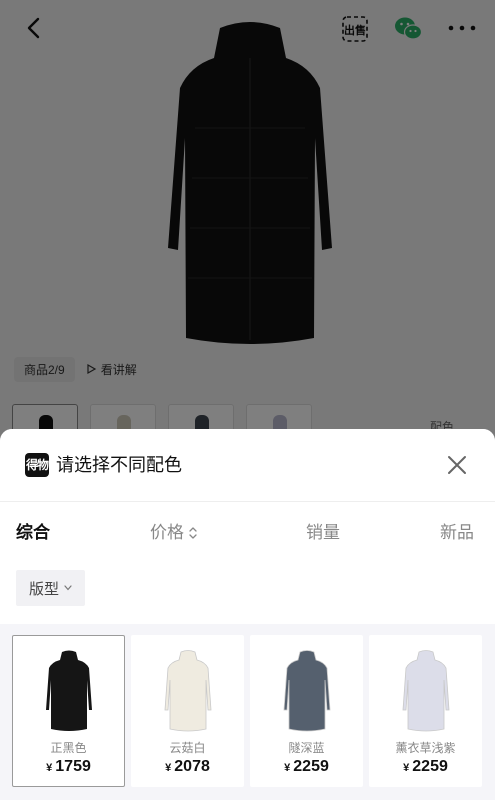 The image size is (495, 800). What do you see at coordinates (68, 748) in the screenshot?
I see `color-name: 正黑色` at bounding box center [68, 748].